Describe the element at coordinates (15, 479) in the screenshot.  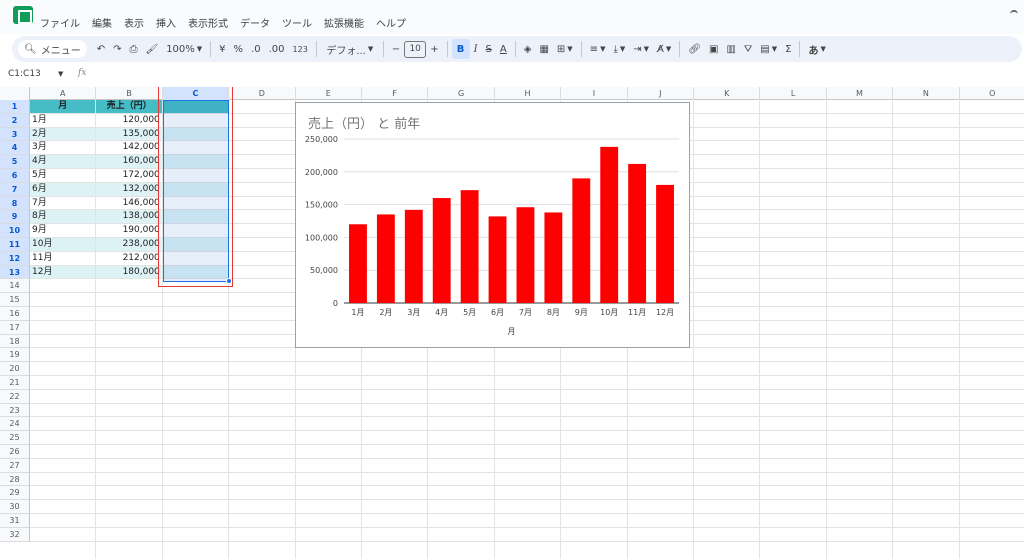
I see `row-header: 28` at that location.